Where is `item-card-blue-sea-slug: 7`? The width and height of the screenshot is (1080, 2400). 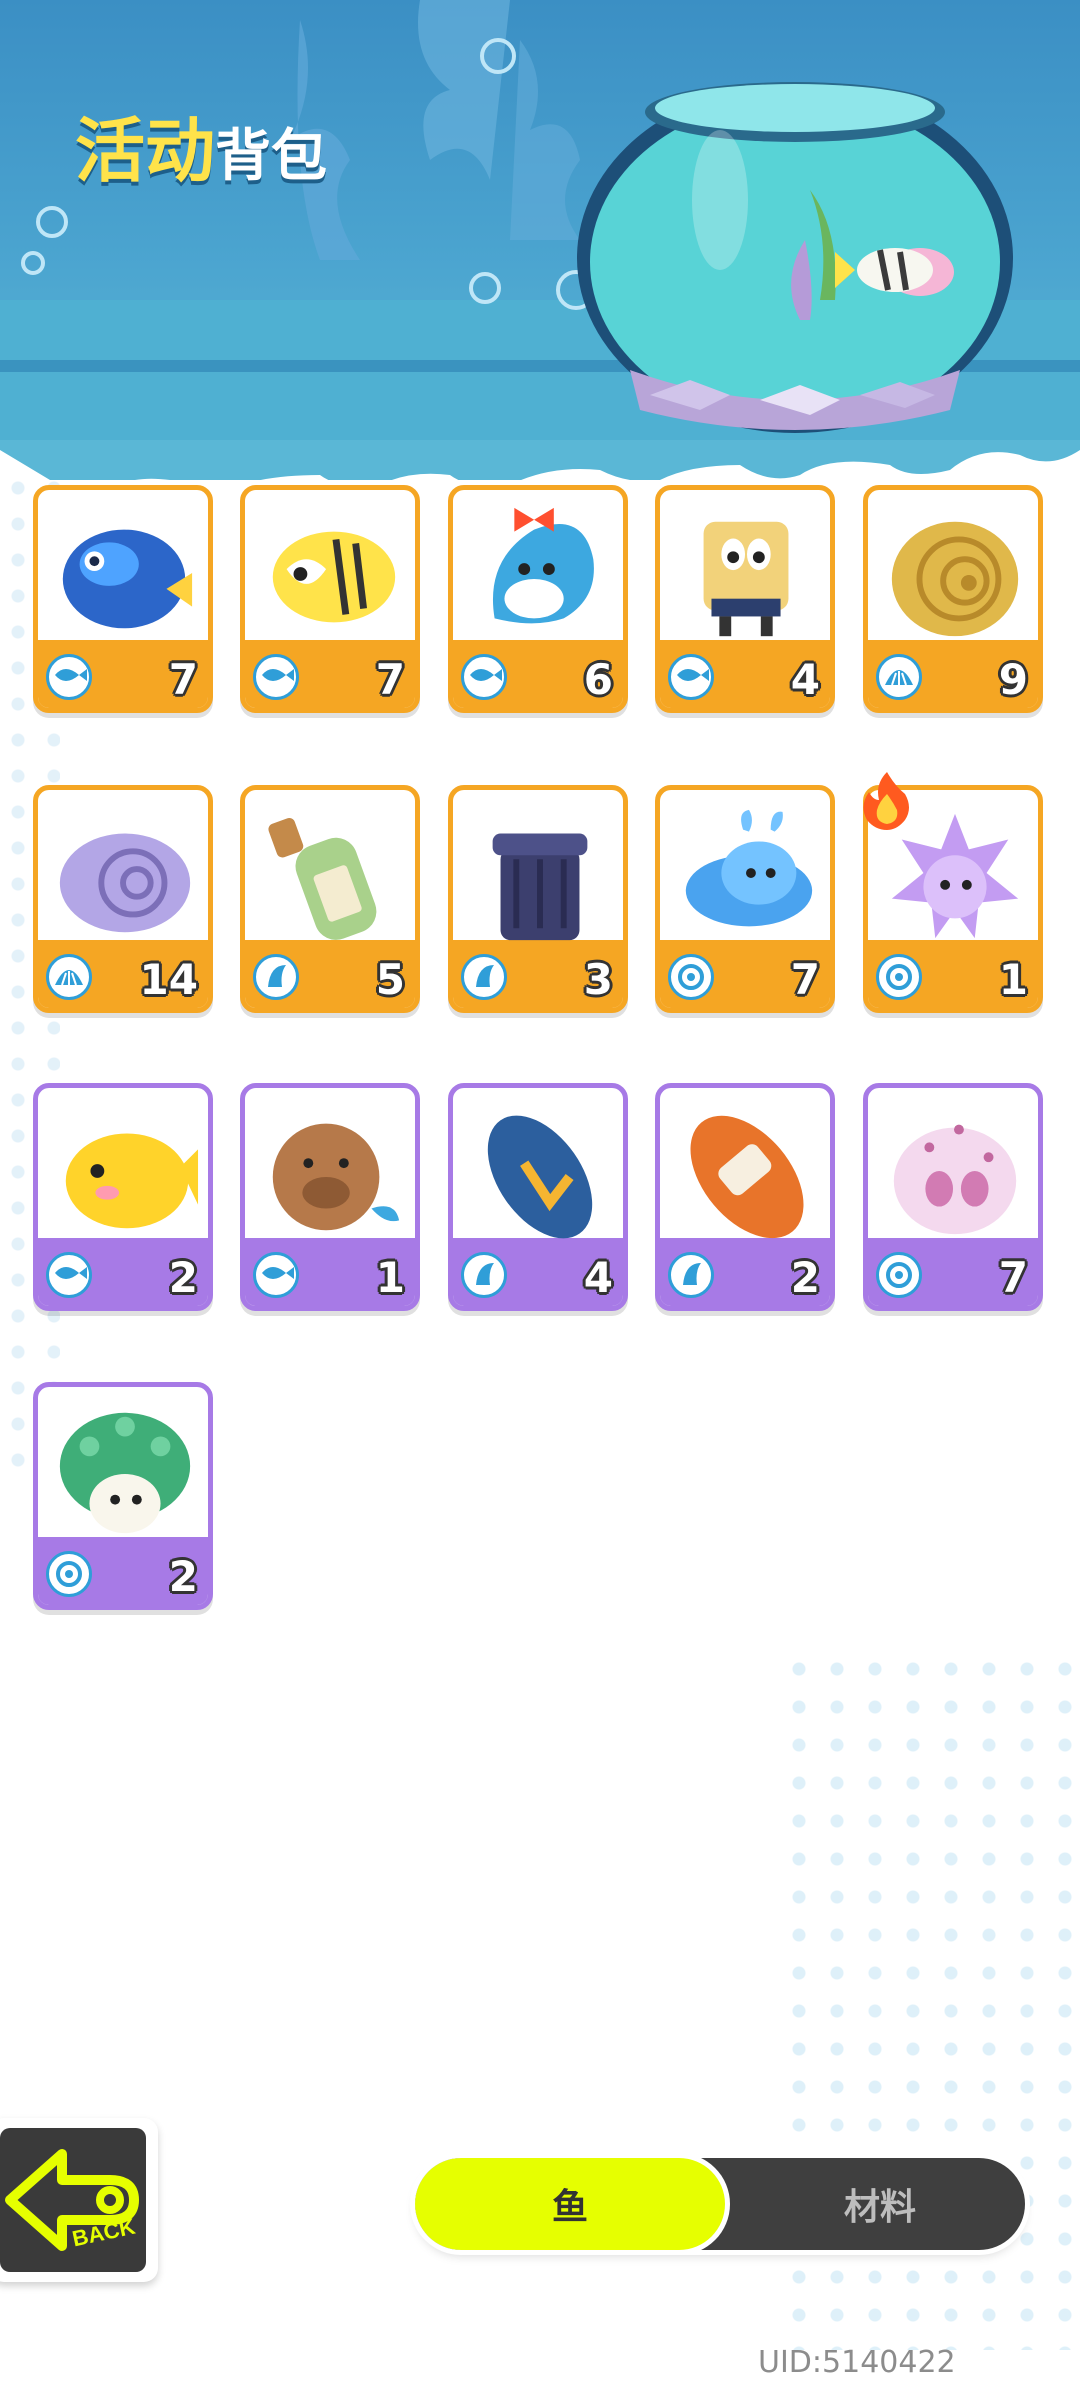
item-card-blue-sea-slug: 7 is located at coordinates (745, 899).